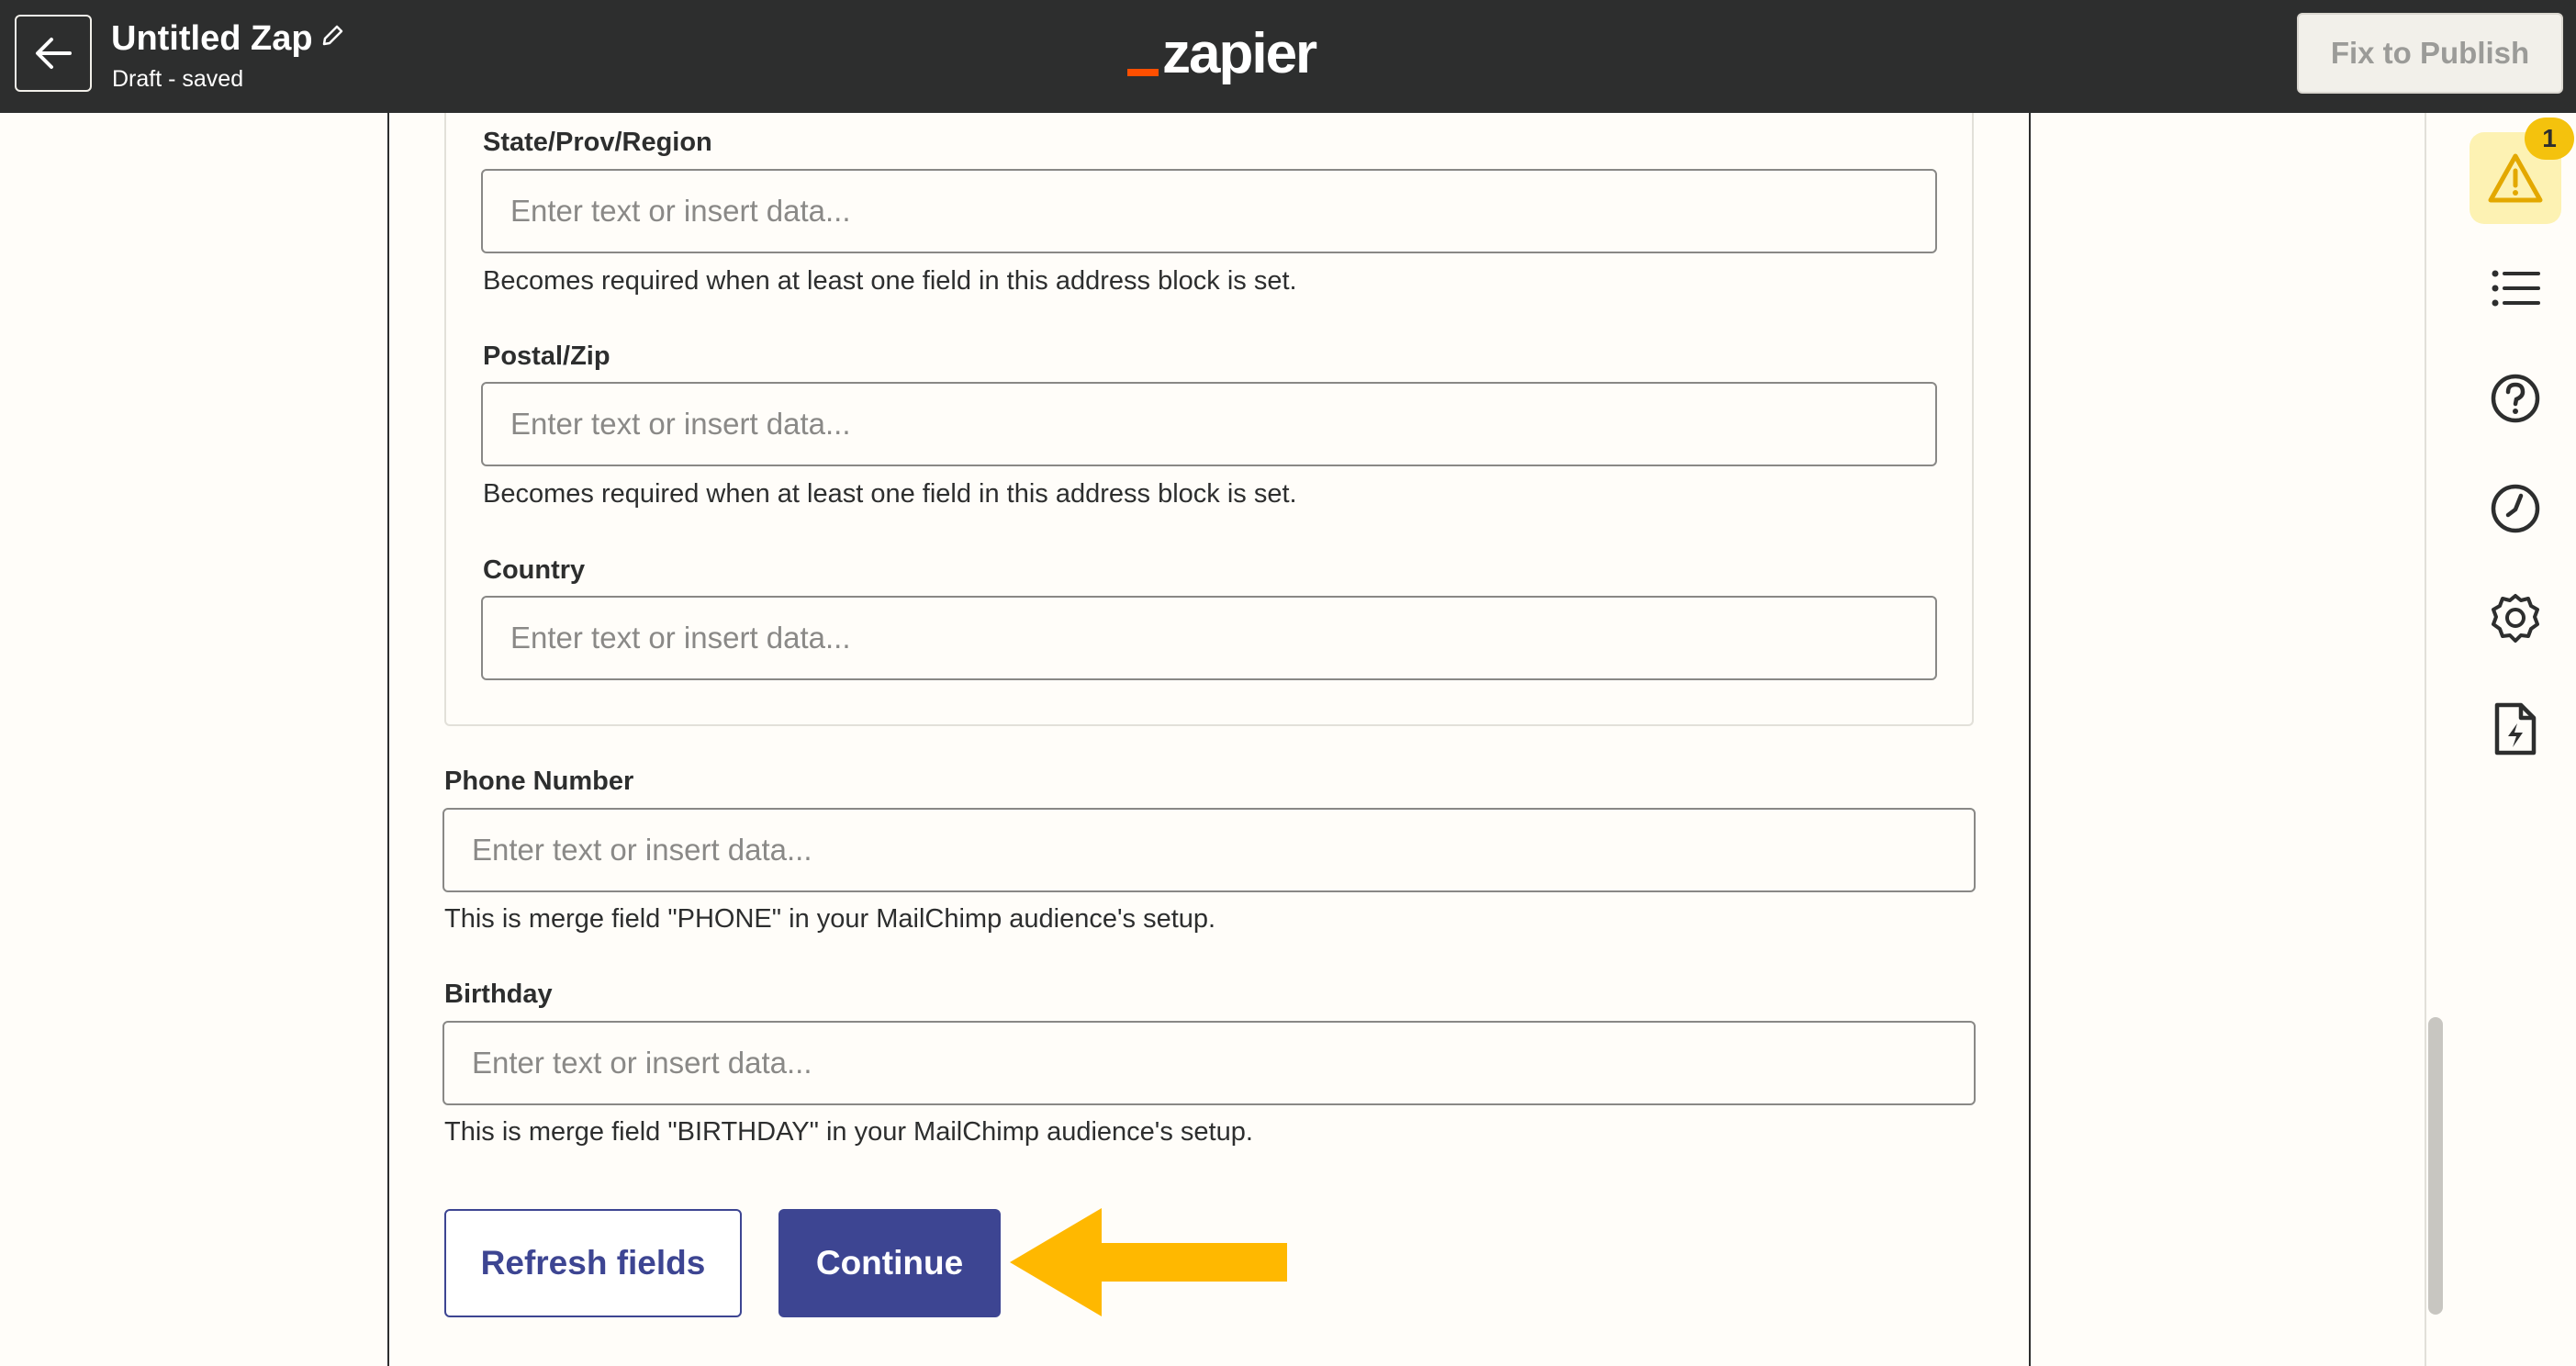  What do you see at coordinates (1209, 850) in the screenshot?
I see `phone-input` at bounding box center [1209, 850].